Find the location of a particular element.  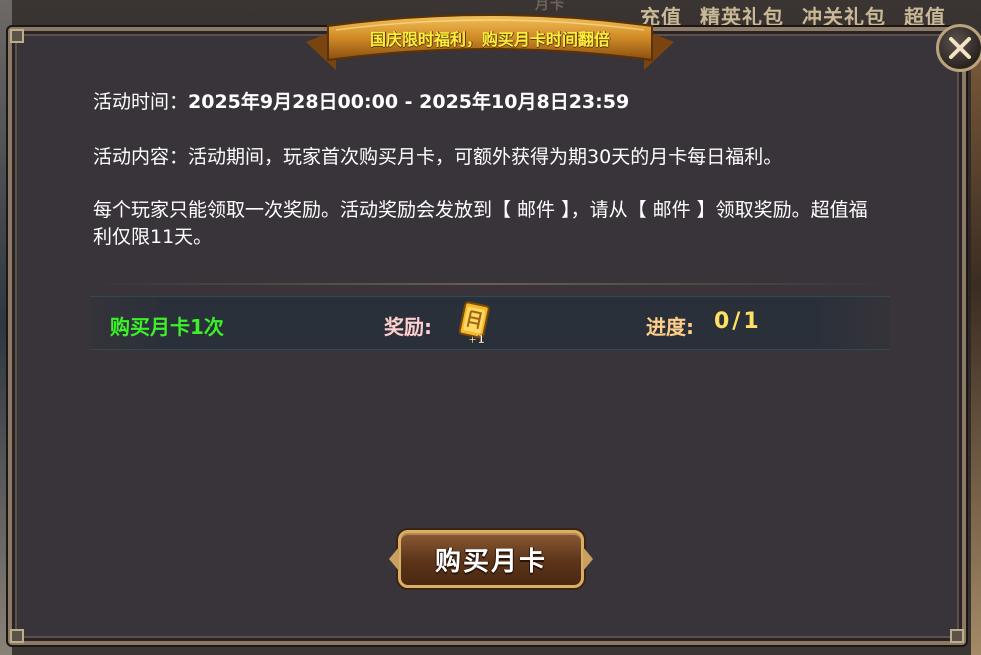

close-button is located at coordinates (958, 48).